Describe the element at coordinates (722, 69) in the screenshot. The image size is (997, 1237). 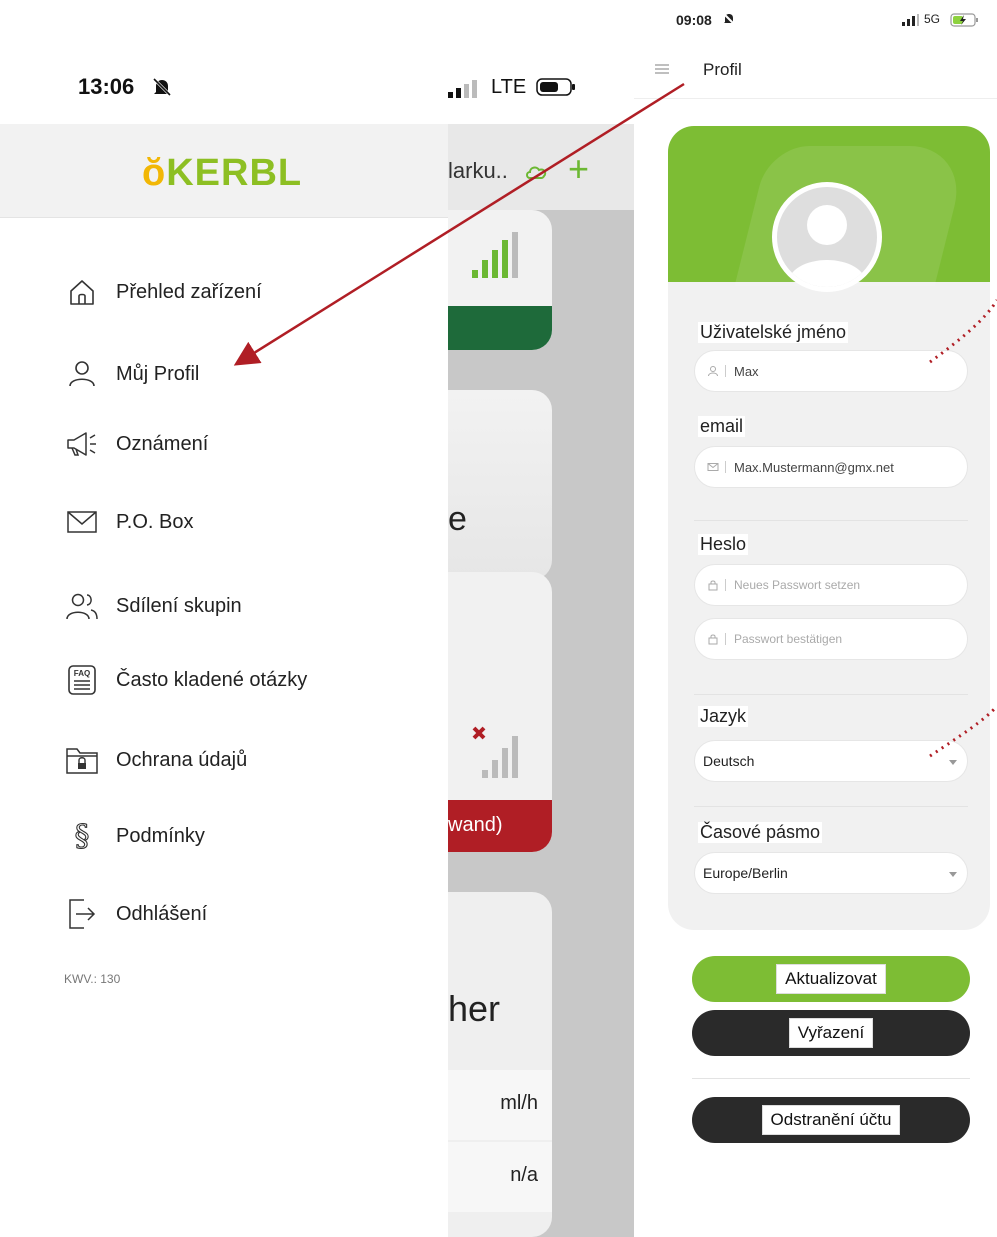
I see `page-title: Profil` at that location.